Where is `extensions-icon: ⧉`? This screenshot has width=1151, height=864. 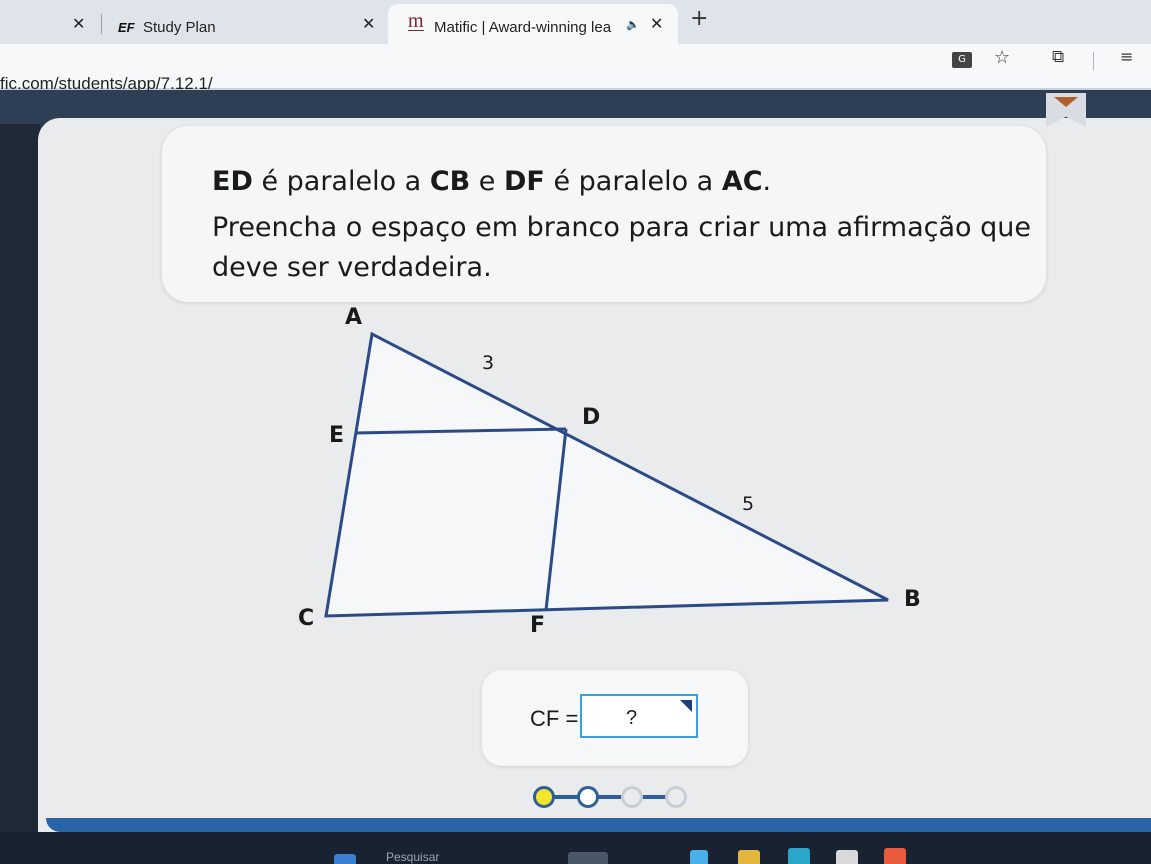 extensions-icon: ⧉ is located at coordinates (1058, 57).